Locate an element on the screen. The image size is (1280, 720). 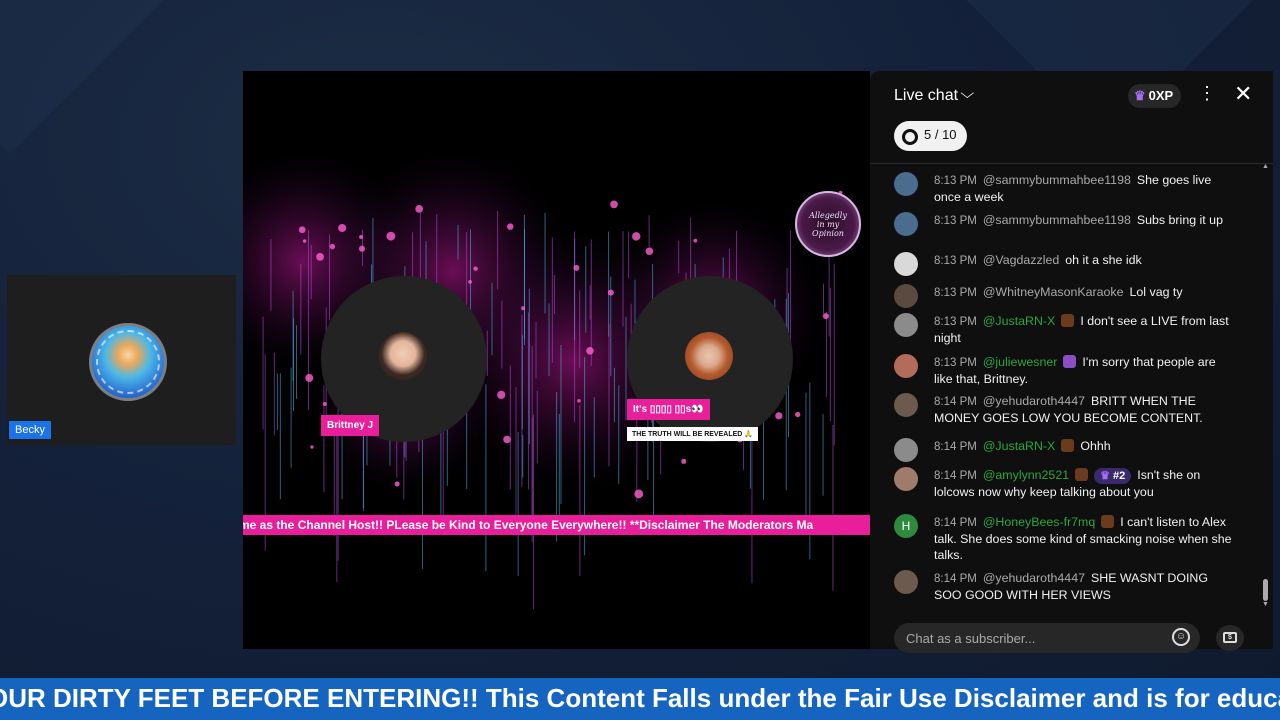
chat-message: 8:14 PM @JustaRN-X Ohhh is located at coordinates (1064, 450).